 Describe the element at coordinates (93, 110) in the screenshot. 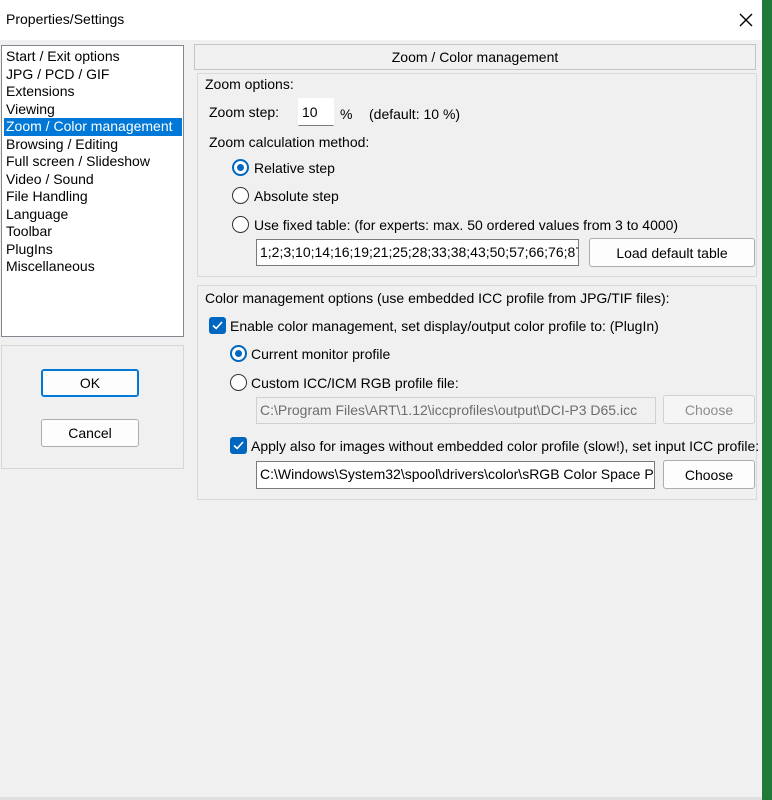

I see `sidebar-item-viewing: Viewing` at that location.